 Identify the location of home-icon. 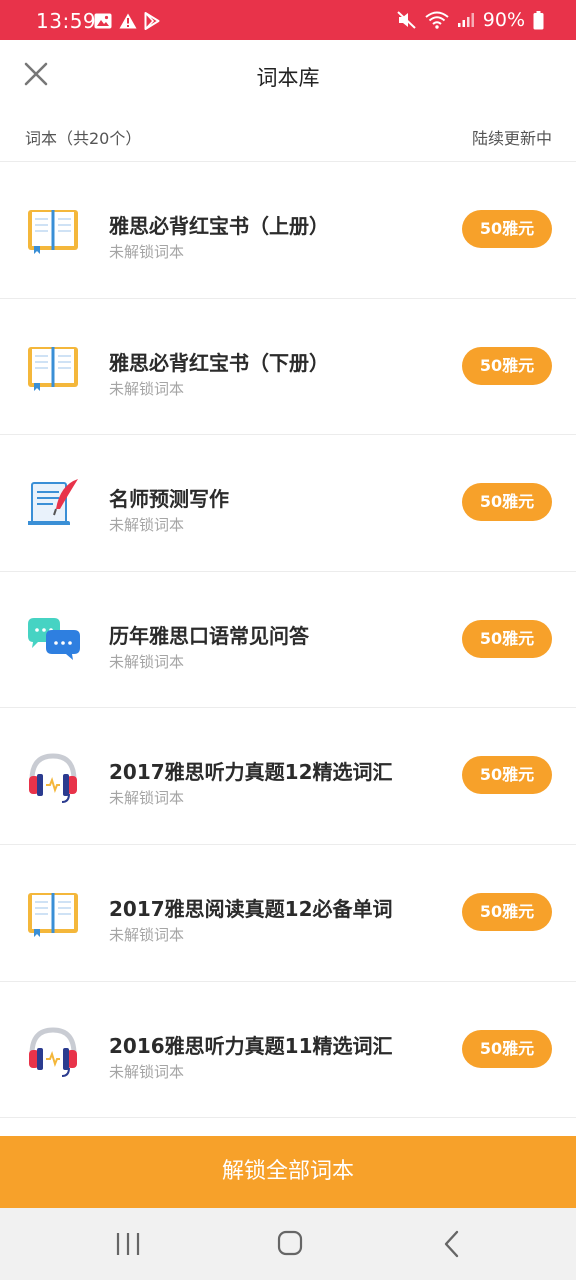
(290, 1243).